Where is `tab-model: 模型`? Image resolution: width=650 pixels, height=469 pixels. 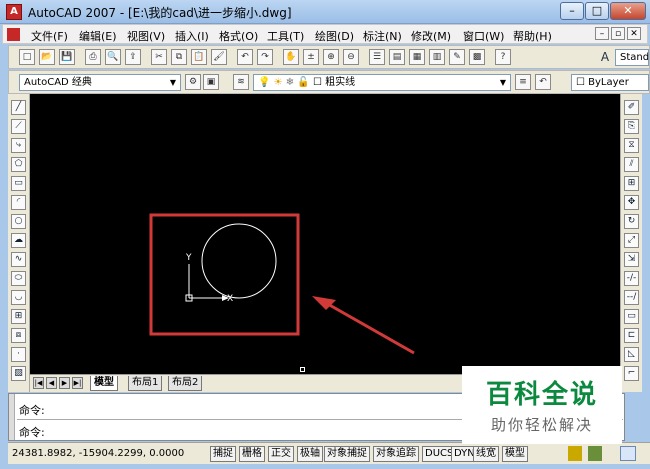 tab-model: 模型 is located at coordinates (104, 383).